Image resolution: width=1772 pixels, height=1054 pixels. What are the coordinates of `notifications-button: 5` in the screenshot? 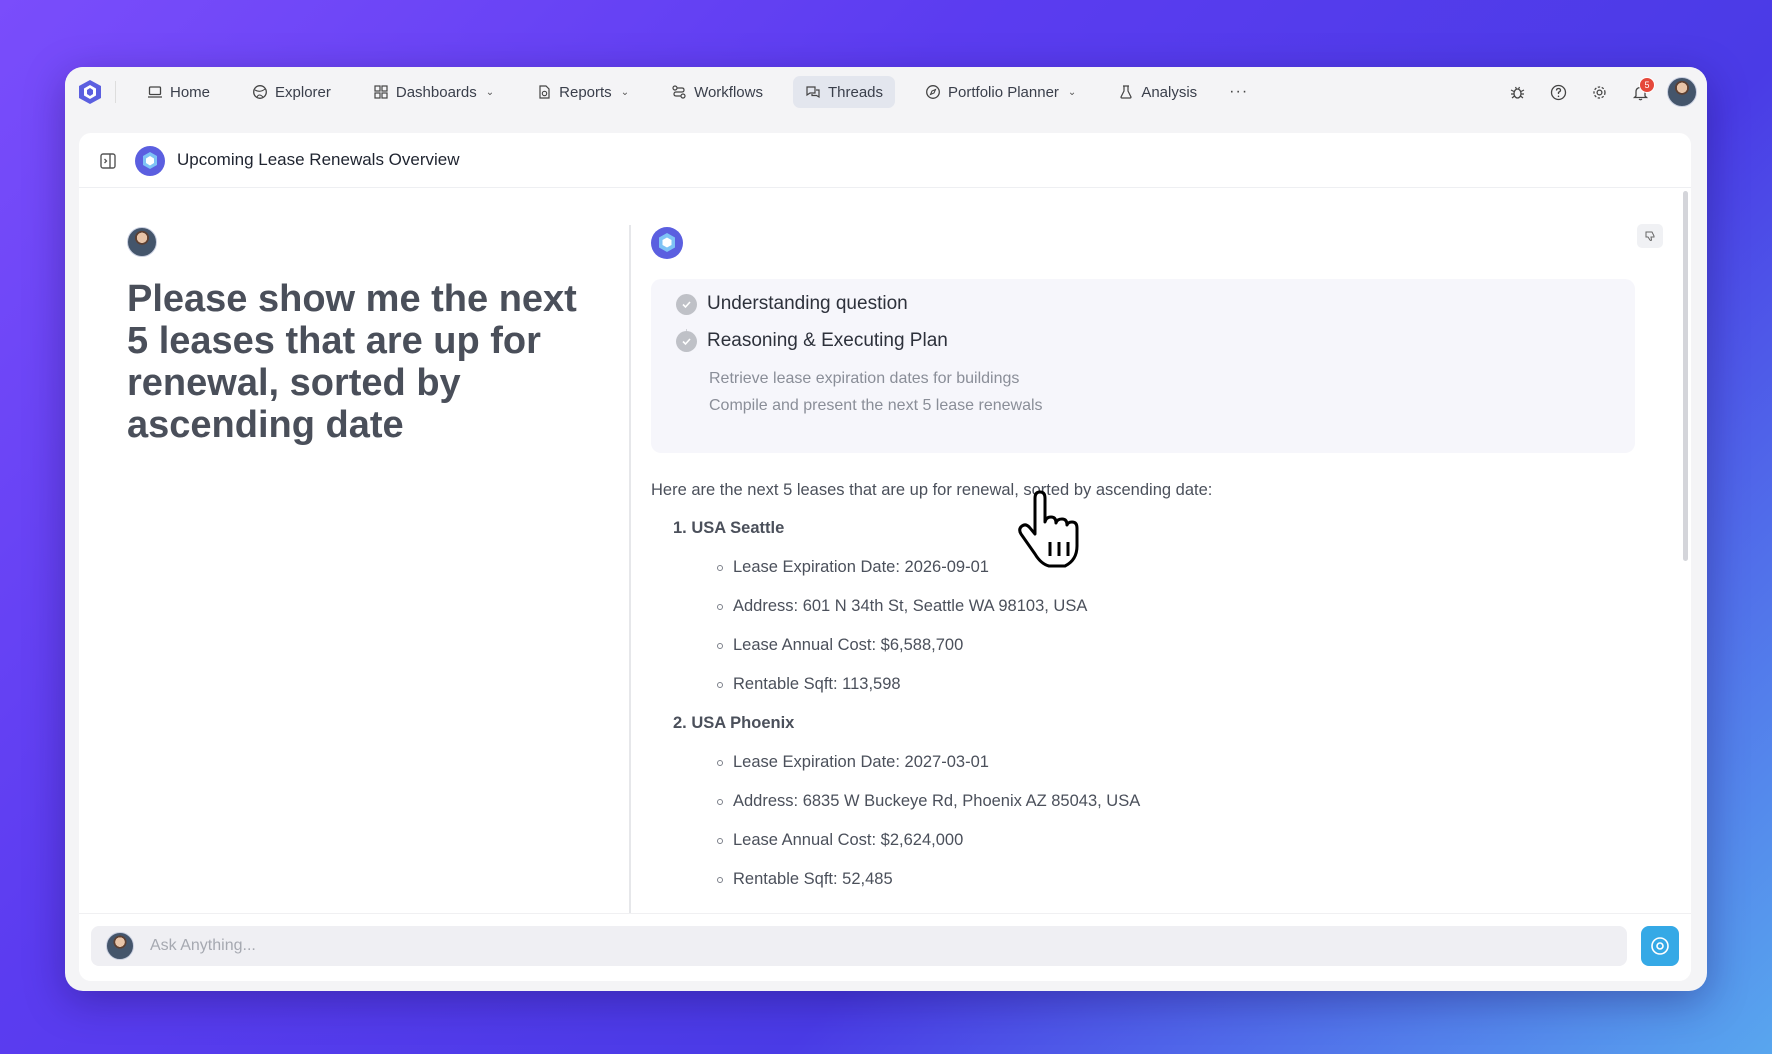 It's located at (1640, 92).